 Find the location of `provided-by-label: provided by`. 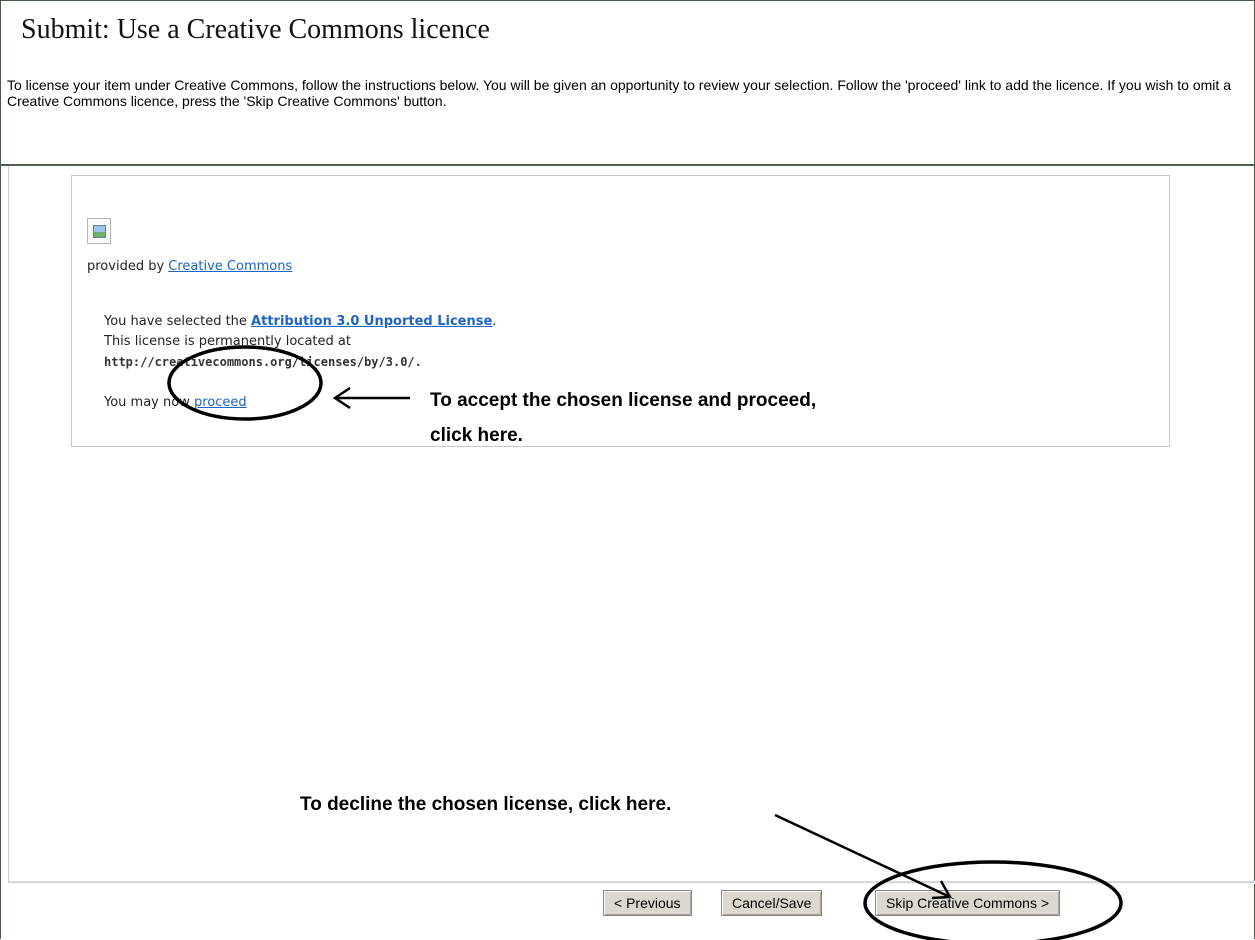

provided-by-label: provided by is located at coordinates (128, 266).